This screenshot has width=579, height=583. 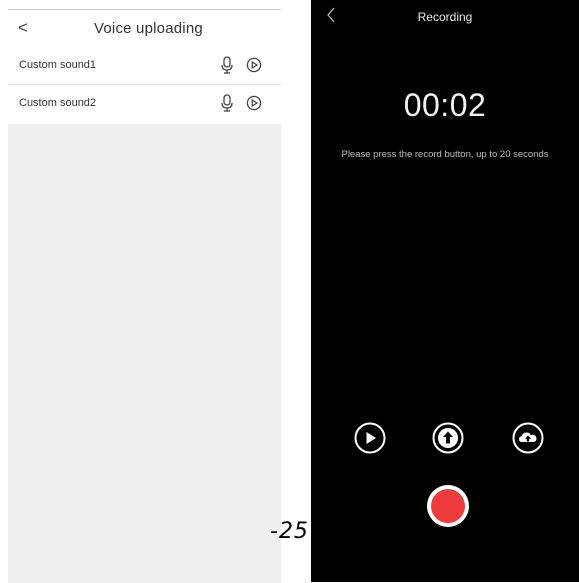 I want to click on cloud-upload-button, so click(x=528, y=438).